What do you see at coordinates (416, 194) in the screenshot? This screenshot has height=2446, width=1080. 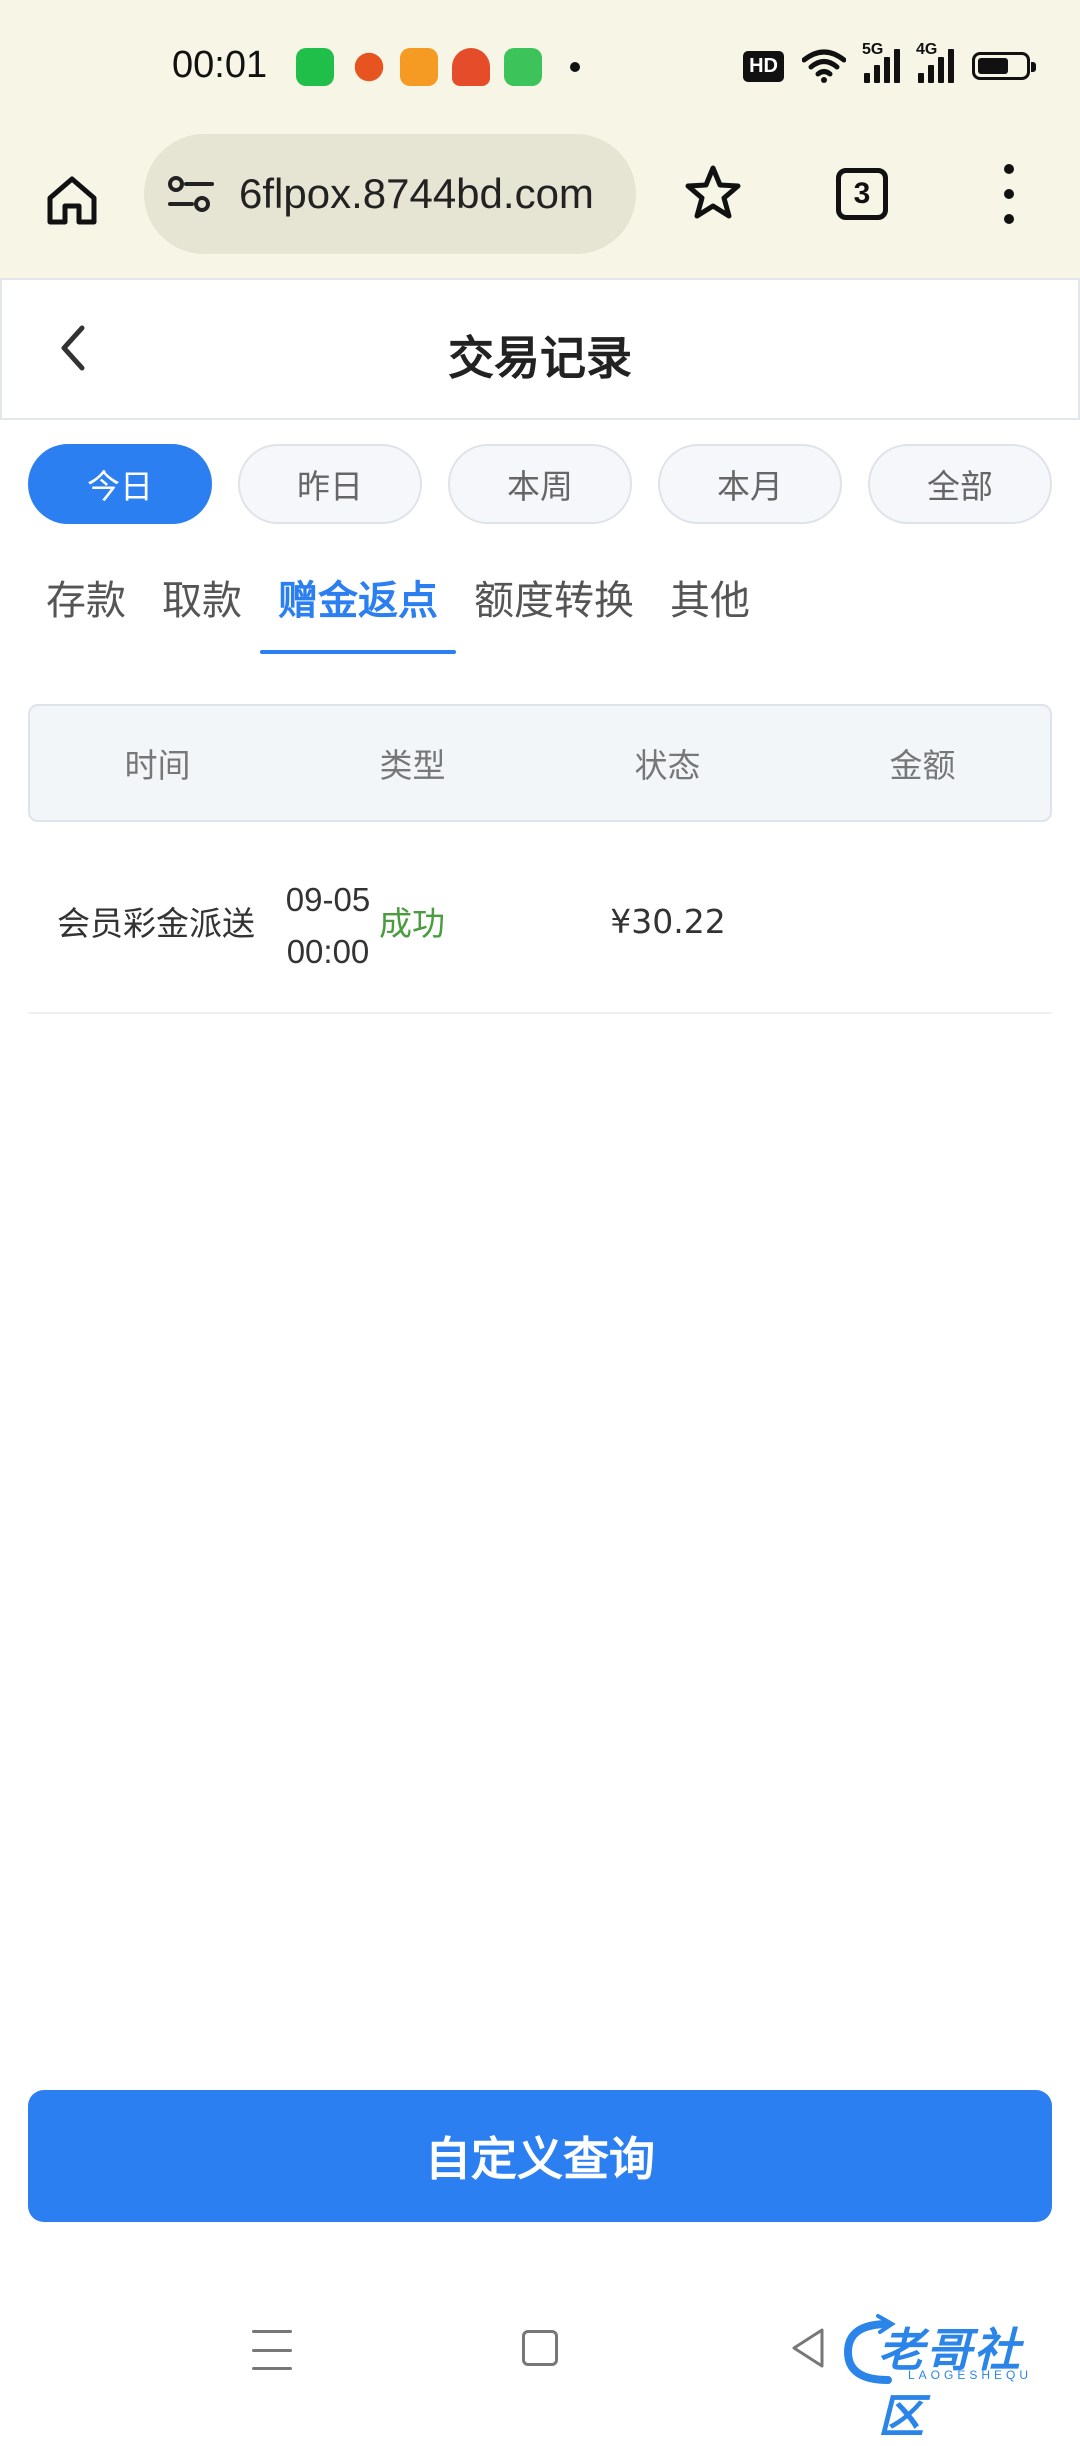 I see `url-text: 6flpox.8744bd.com` at bounding box center [416, 194].